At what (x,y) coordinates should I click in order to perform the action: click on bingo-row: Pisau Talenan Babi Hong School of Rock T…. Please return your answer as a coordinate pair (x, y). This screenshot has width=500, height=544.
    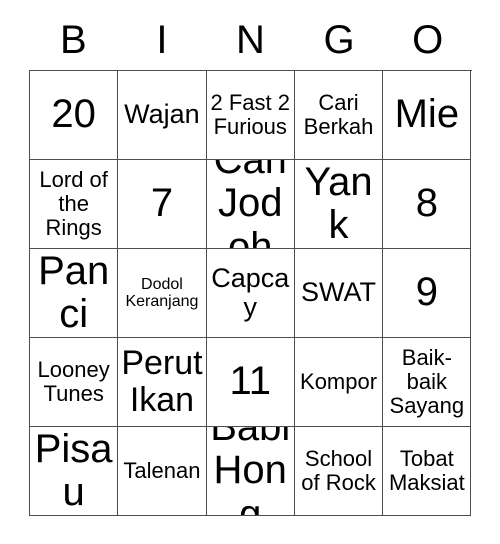
    Looking at the image, I should click on (251, 471).